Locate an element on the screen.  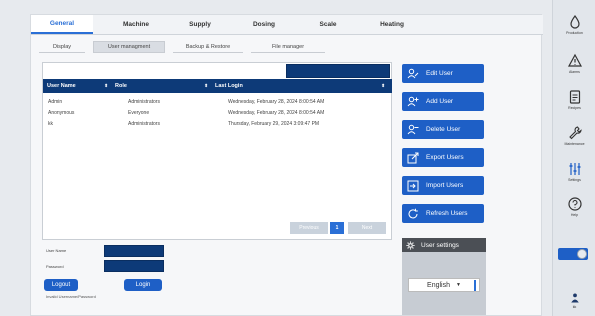
header-last-login: Last Login ⬍ is located at coordinates (303, 86).